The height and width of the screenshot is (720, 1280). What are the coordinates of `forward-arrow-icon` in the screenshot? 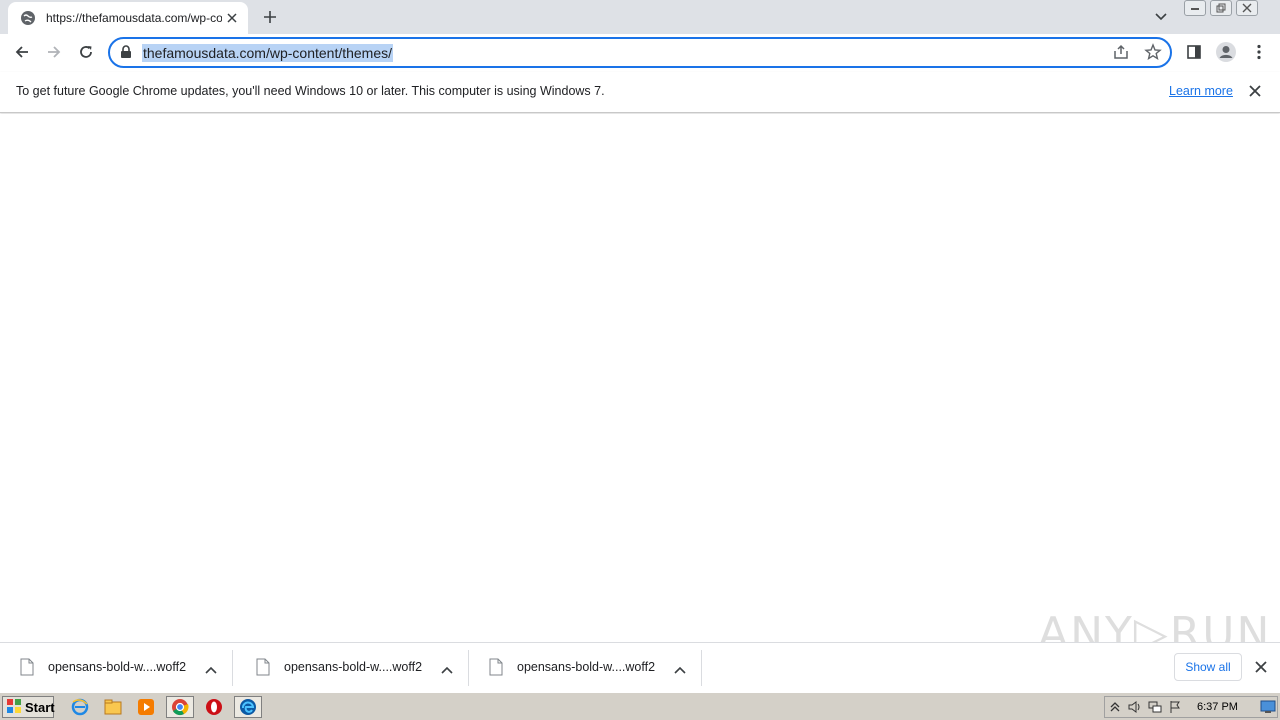 It's located at (54, 52).